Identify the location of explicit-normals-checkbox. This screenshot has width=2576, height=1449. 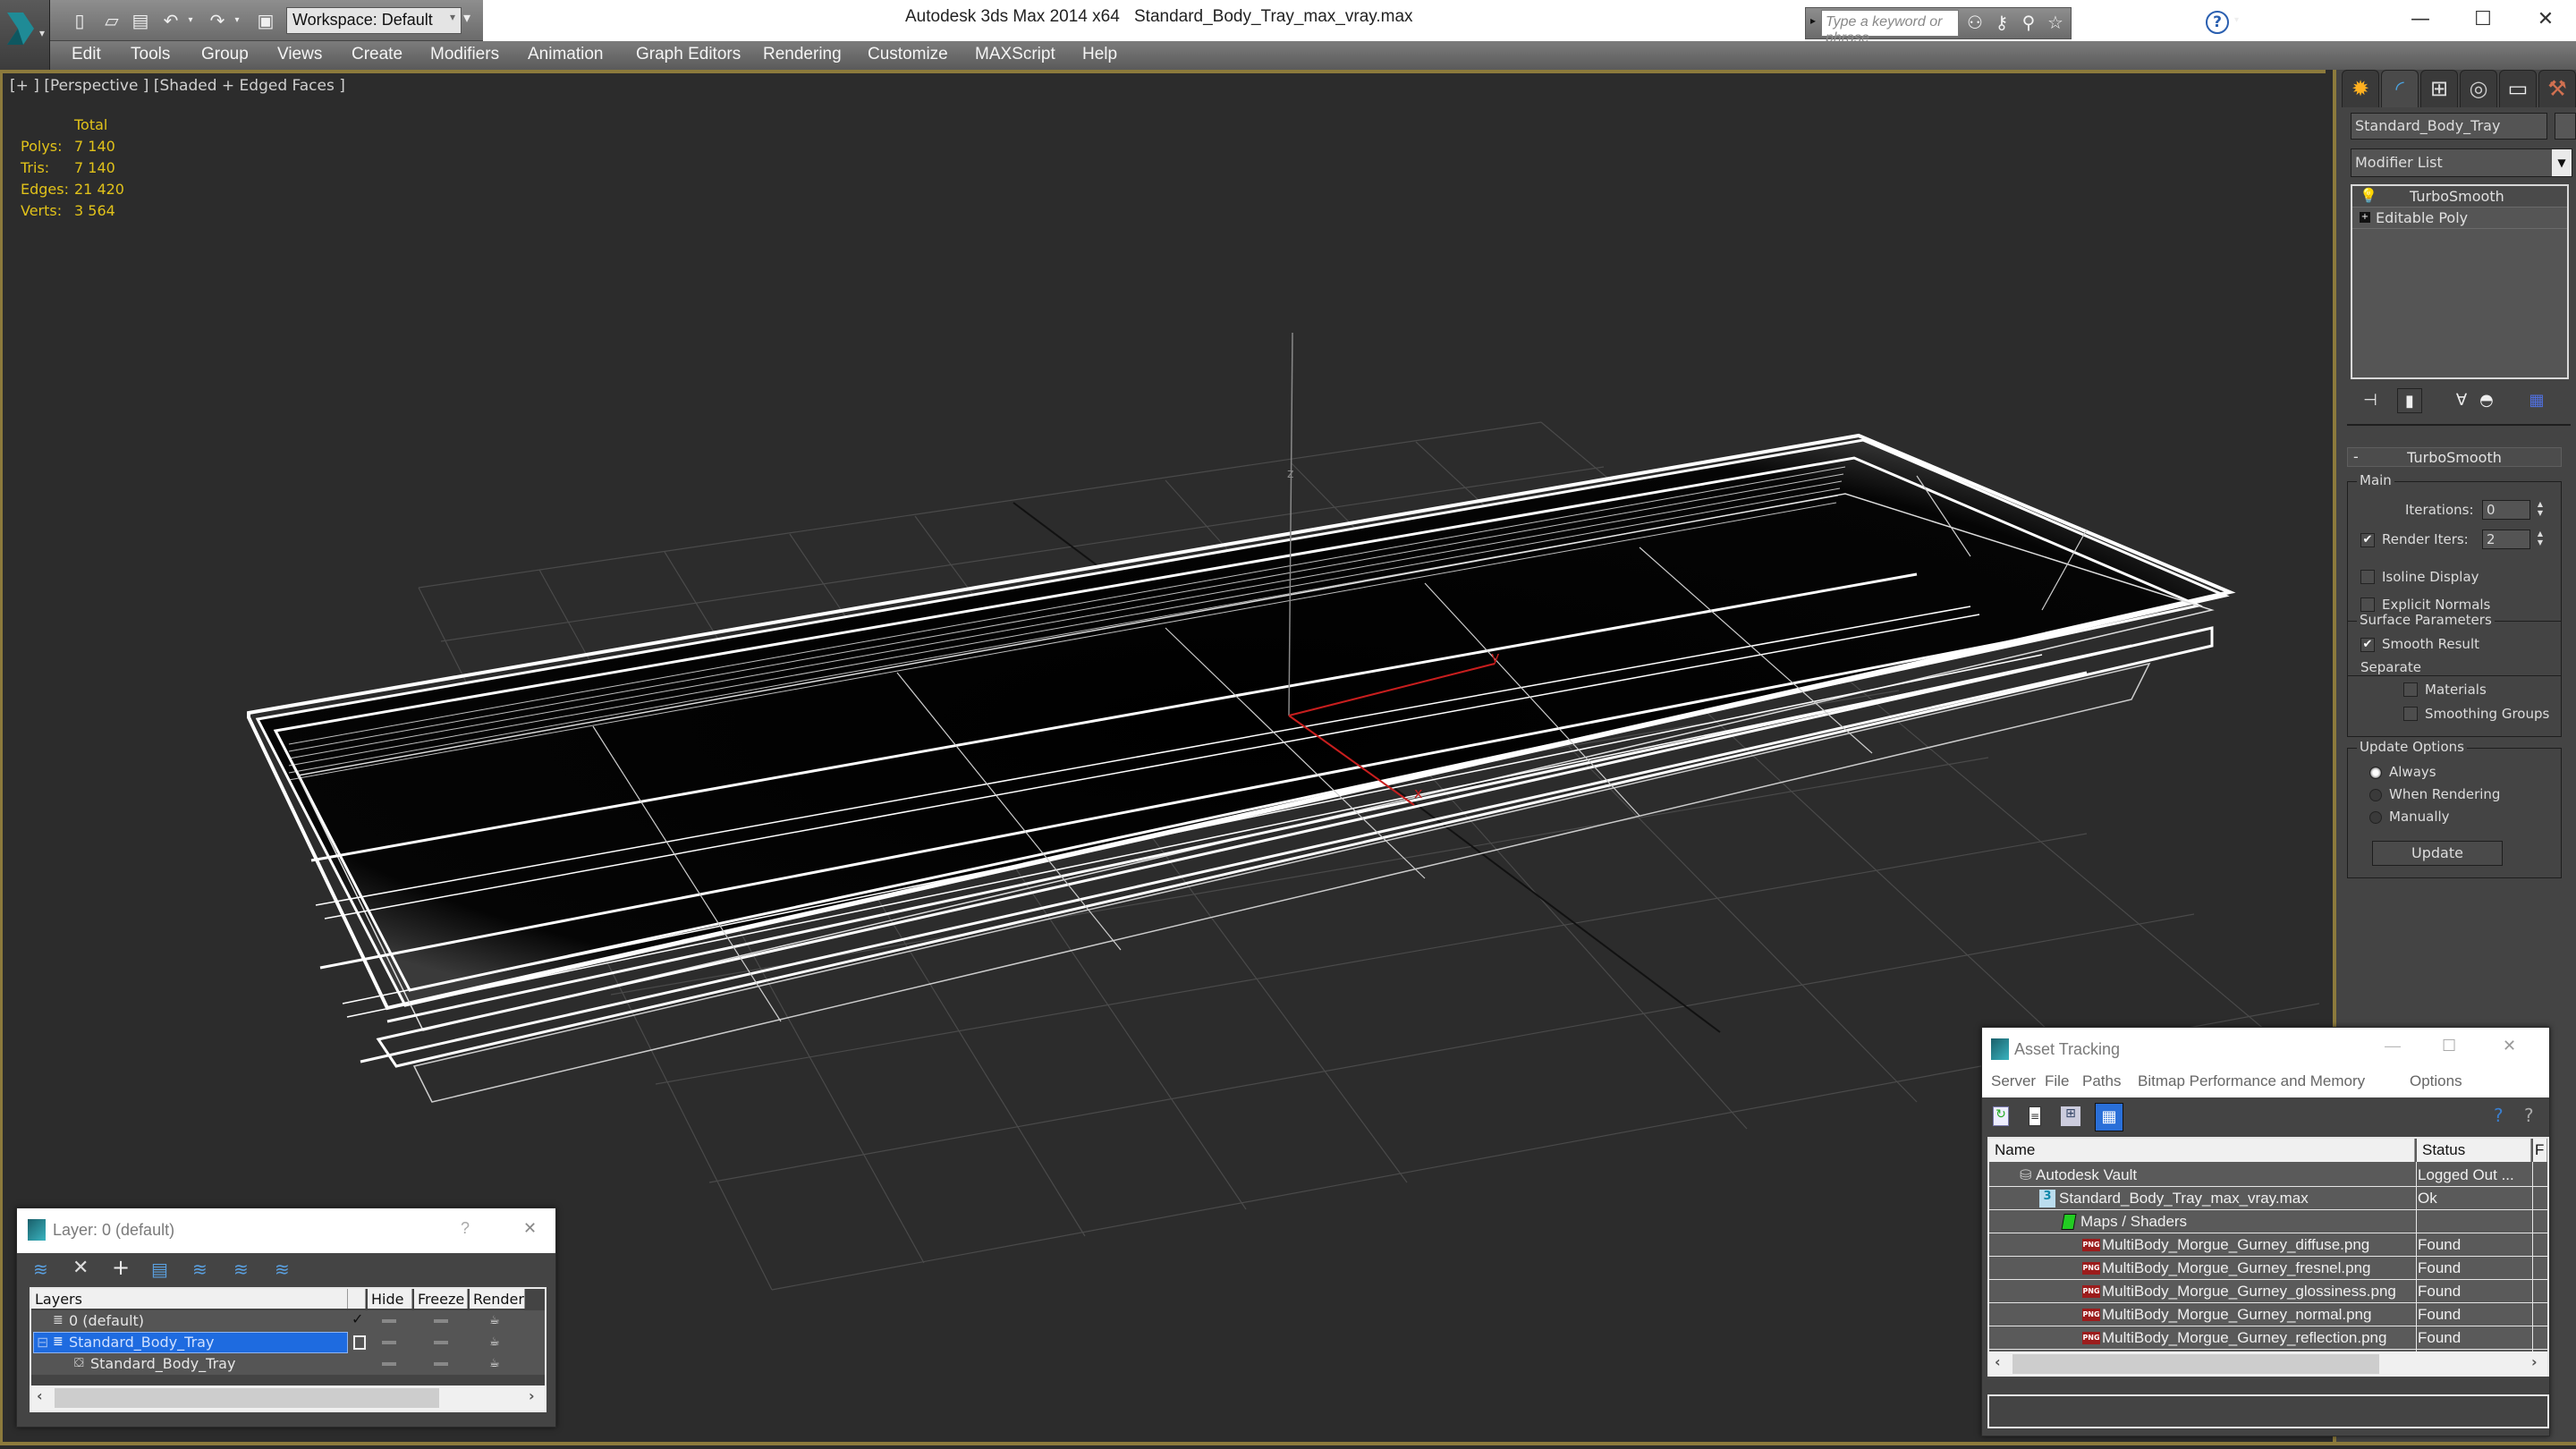
(2367, 604).